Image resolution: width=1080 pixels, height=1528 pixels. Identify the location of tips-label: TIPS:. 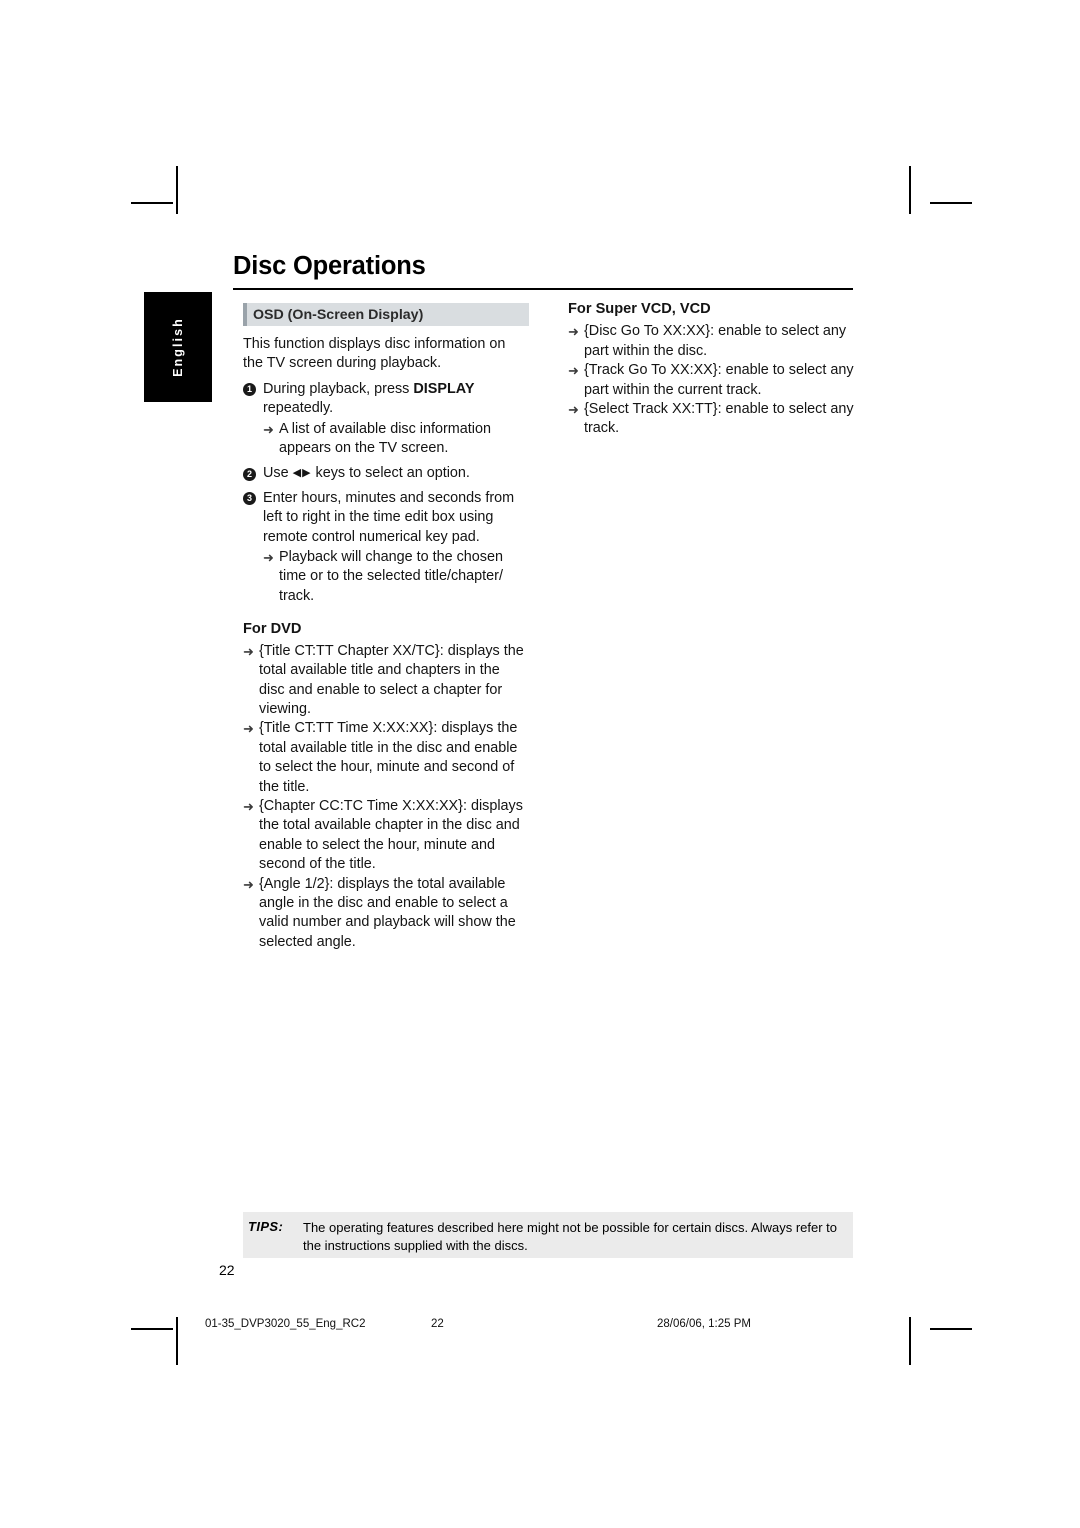
(266, 1226).